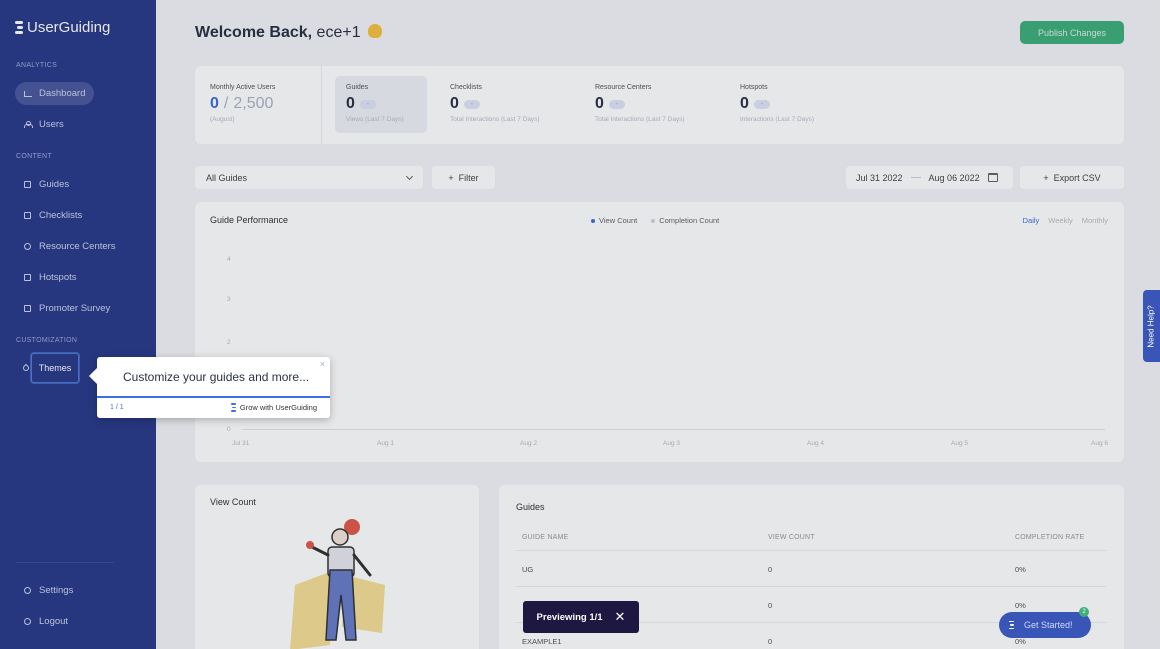 This screenshot has width=1160, height=649. I want to click on tooltip-close-button: ×, so click(322, 364).